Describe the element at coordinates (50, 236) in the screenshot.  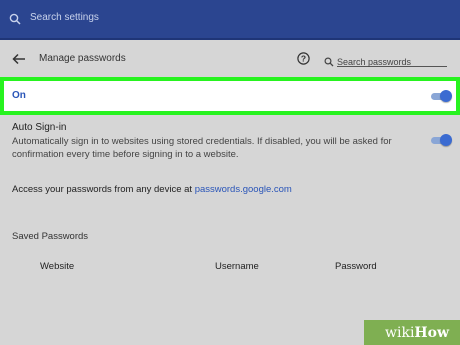
I see `saved-passwords-title: Saved Passwords` at that location.